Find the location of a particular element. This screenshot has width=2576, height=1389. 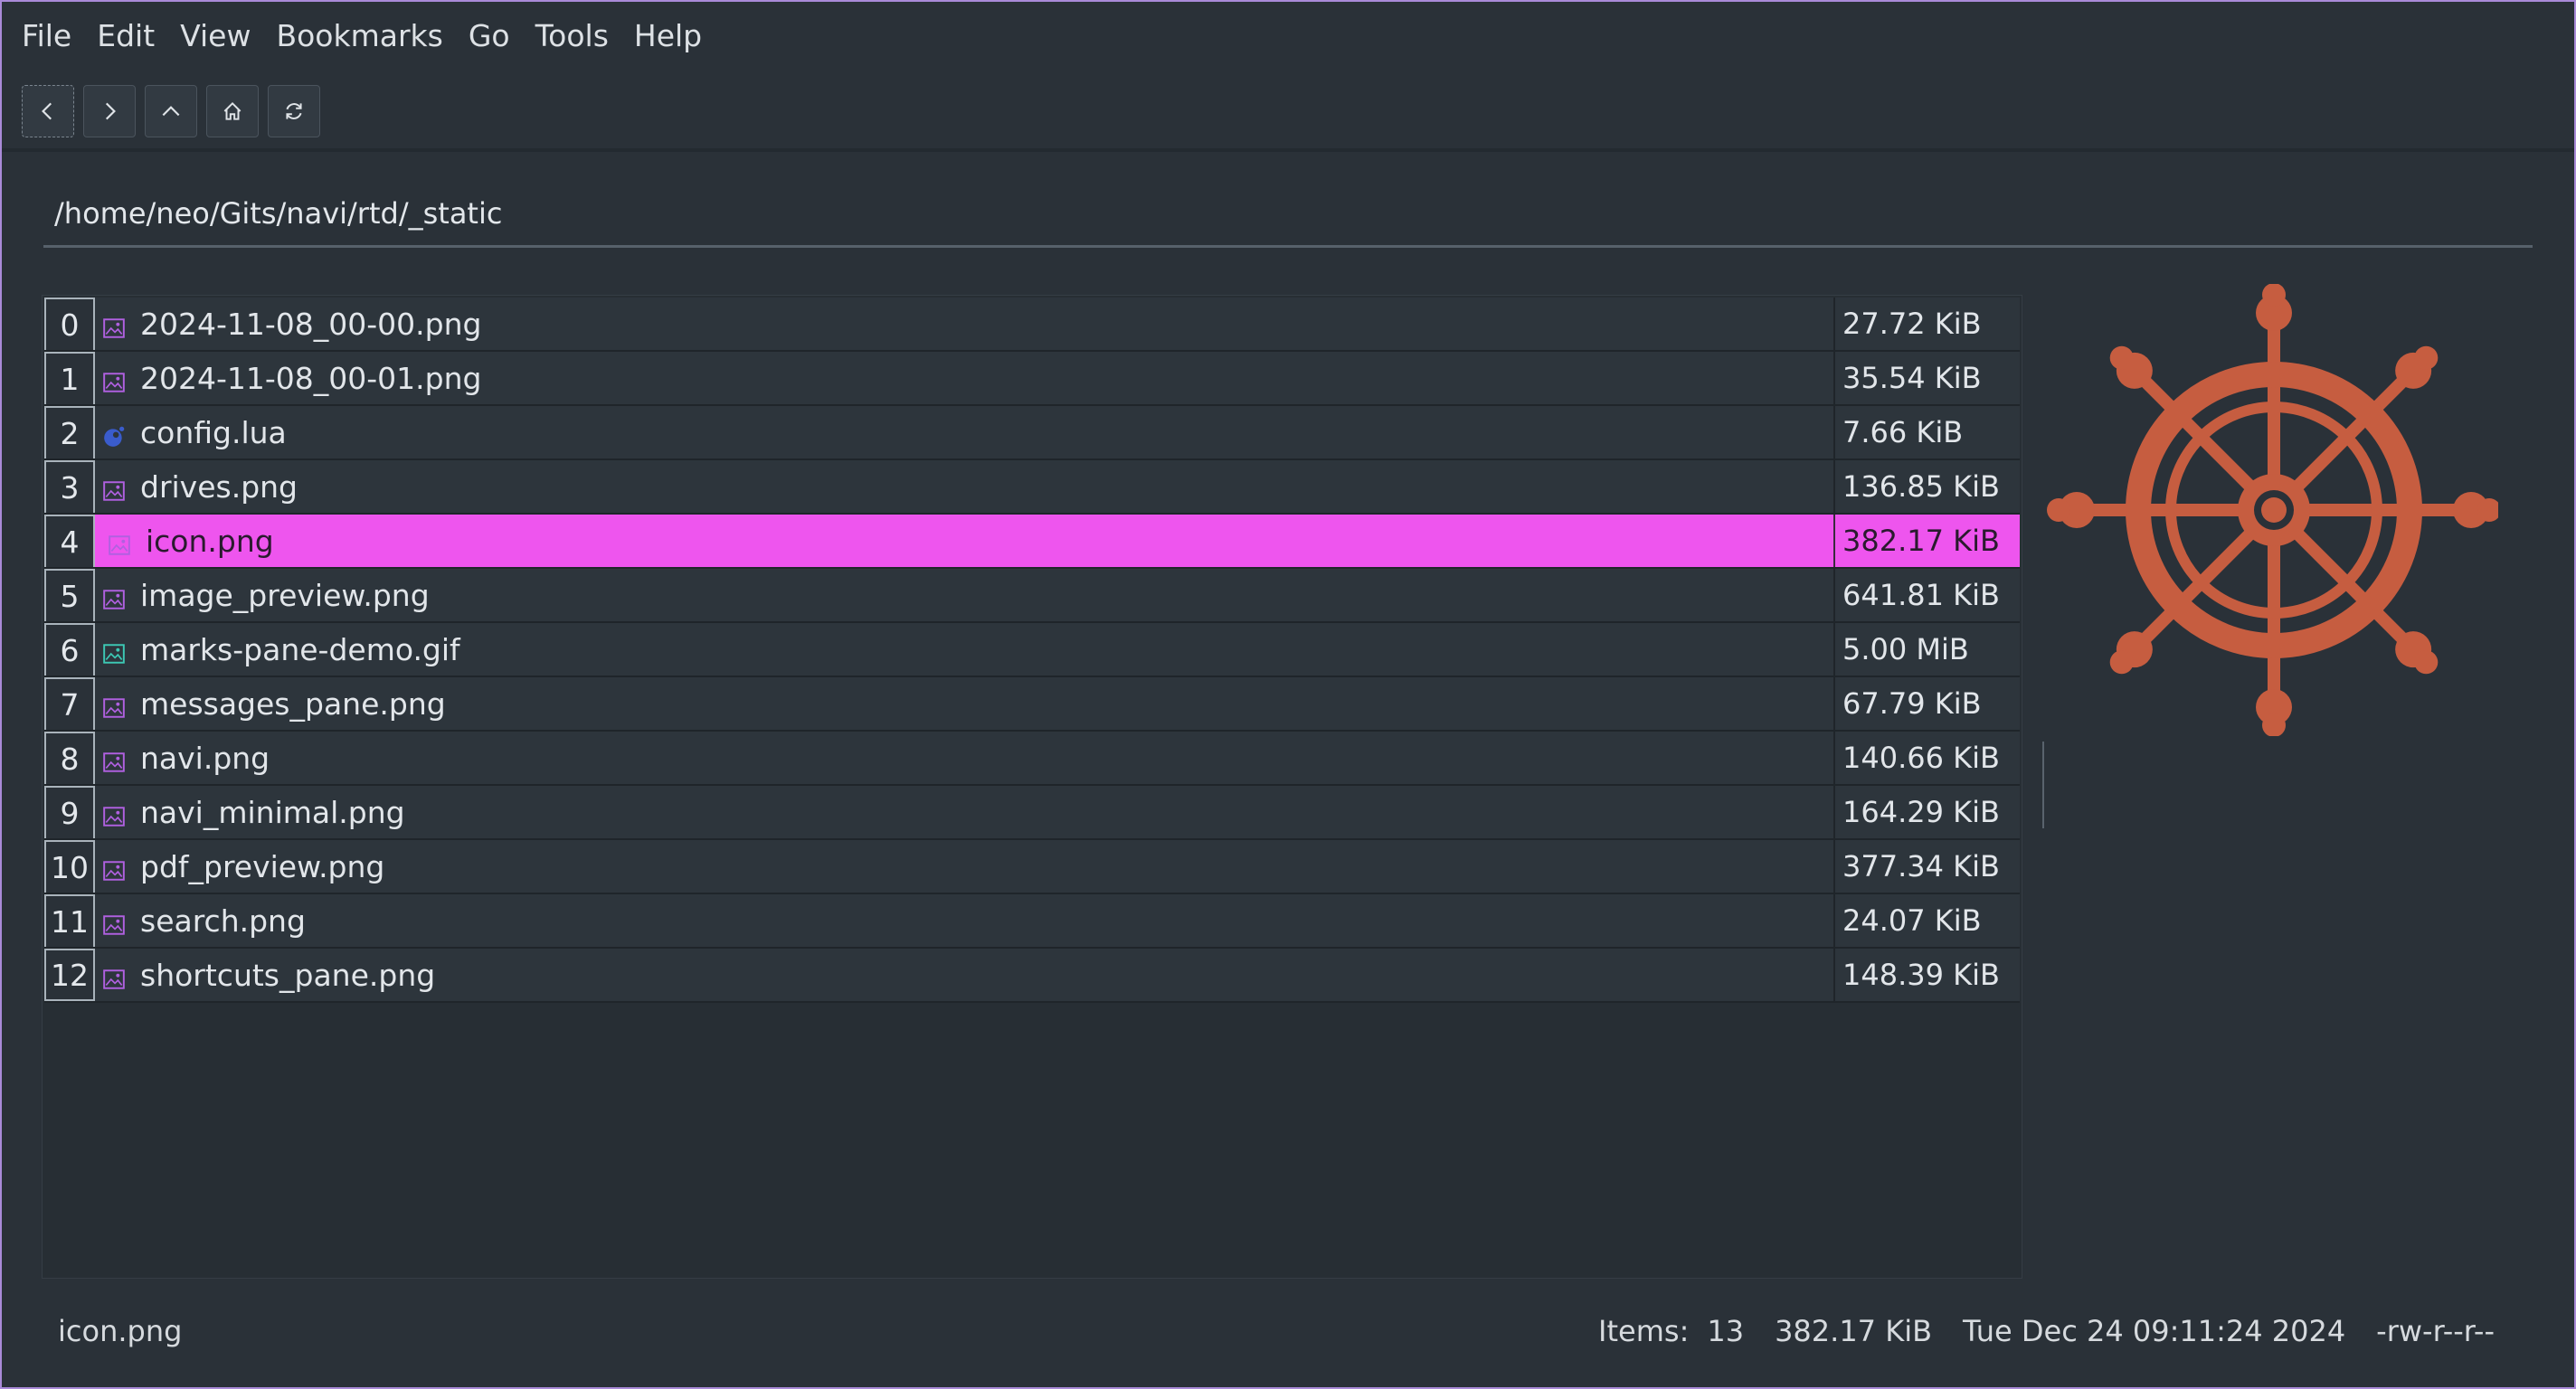

toolbar-separator is located at coordinates (1288, 150).